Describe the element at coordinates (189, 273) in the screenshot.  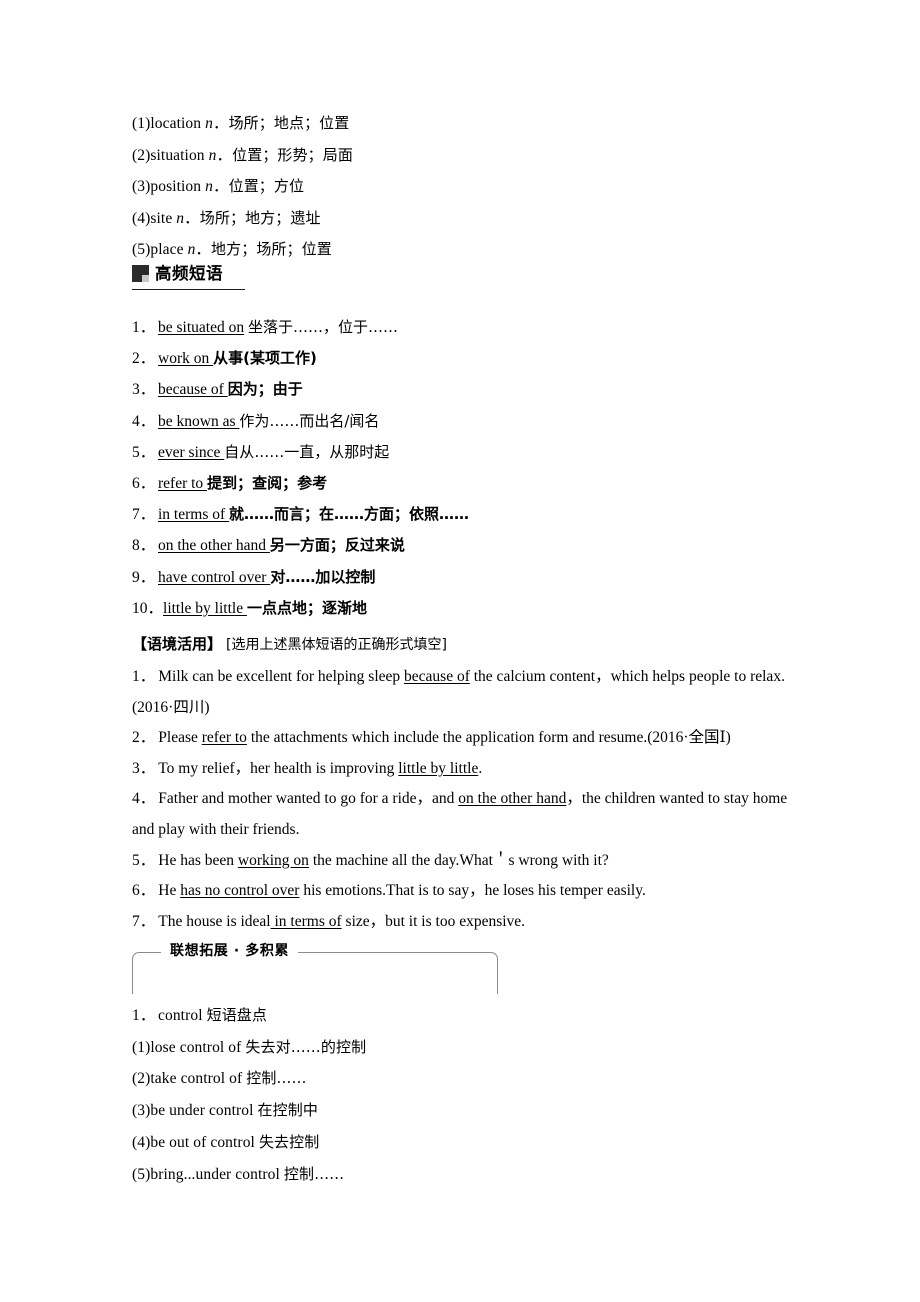
I see `section-title: 高频短语` at that location.